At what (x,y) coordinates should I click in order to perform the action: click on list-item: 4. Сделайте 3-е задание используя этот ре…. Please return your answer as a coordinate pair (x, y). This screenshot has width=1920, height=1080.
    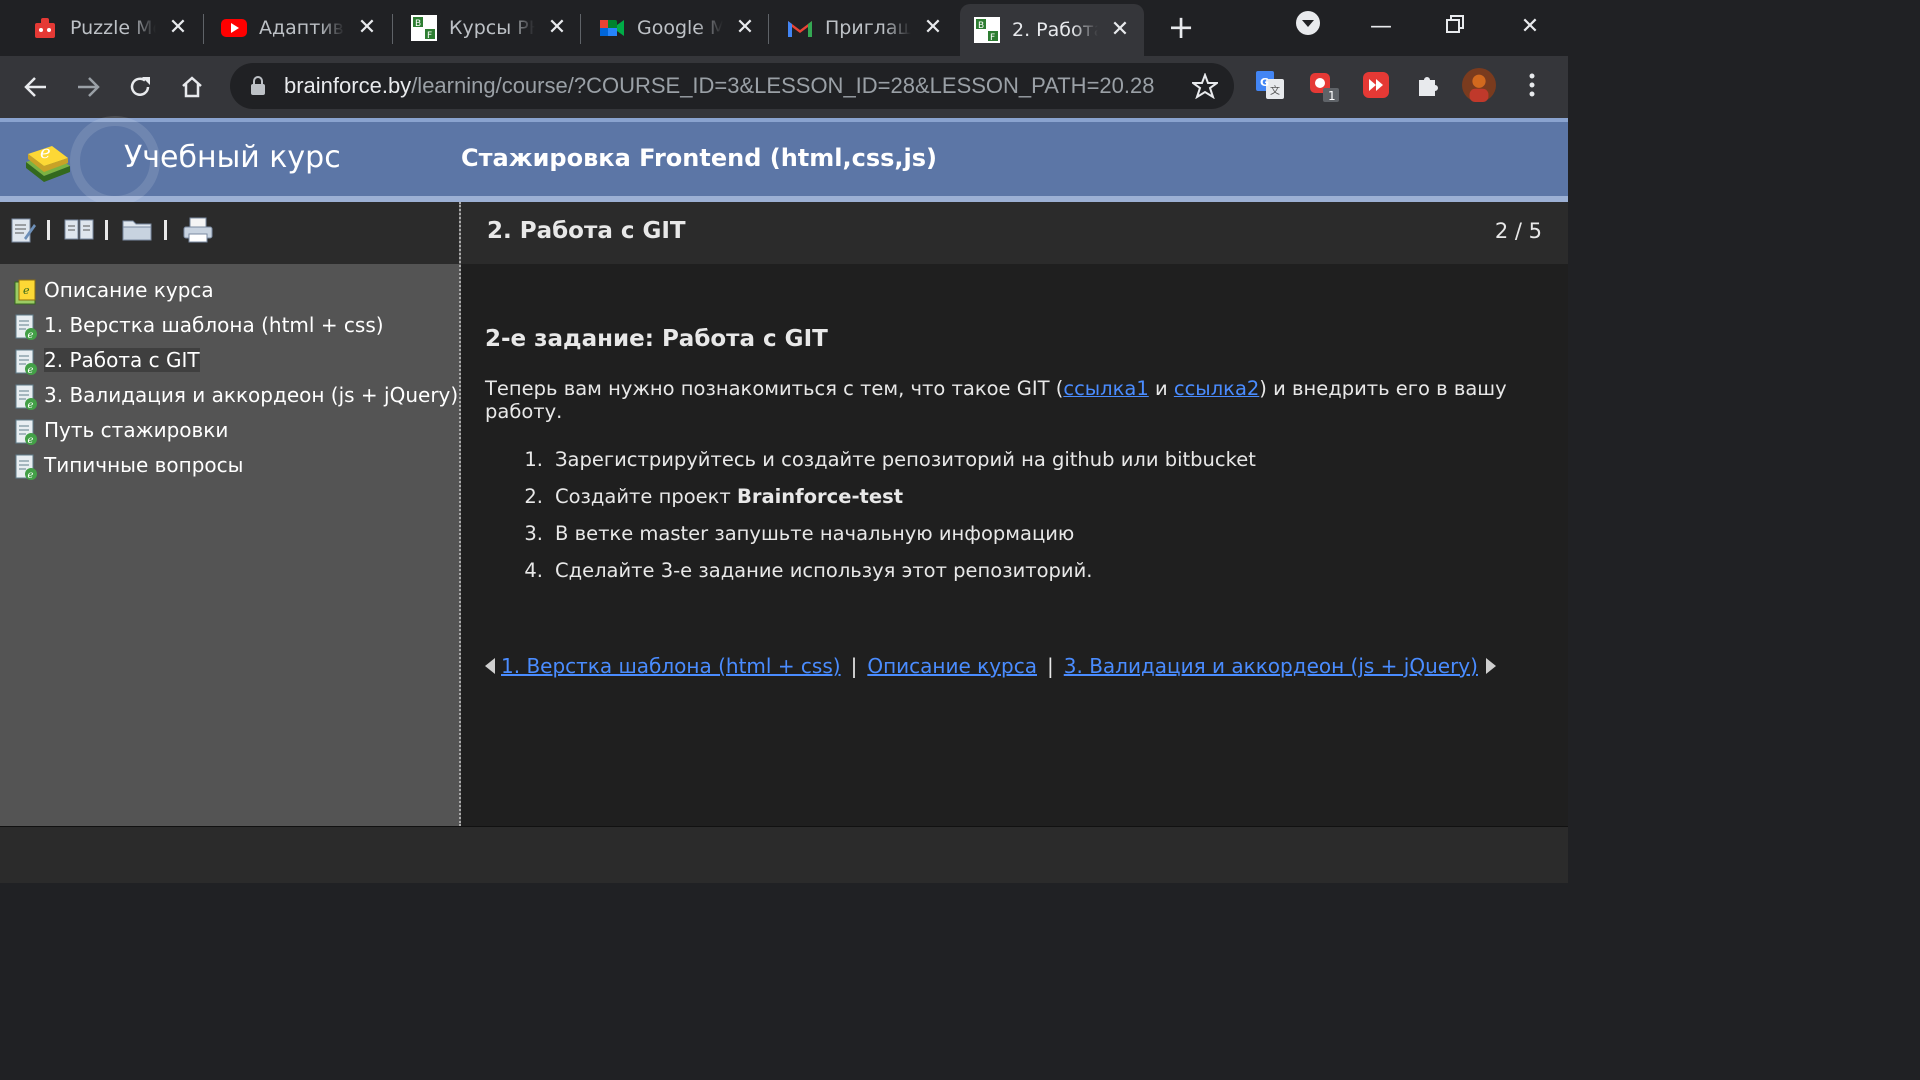
    Looking at the image, I should click on (1010, 577).